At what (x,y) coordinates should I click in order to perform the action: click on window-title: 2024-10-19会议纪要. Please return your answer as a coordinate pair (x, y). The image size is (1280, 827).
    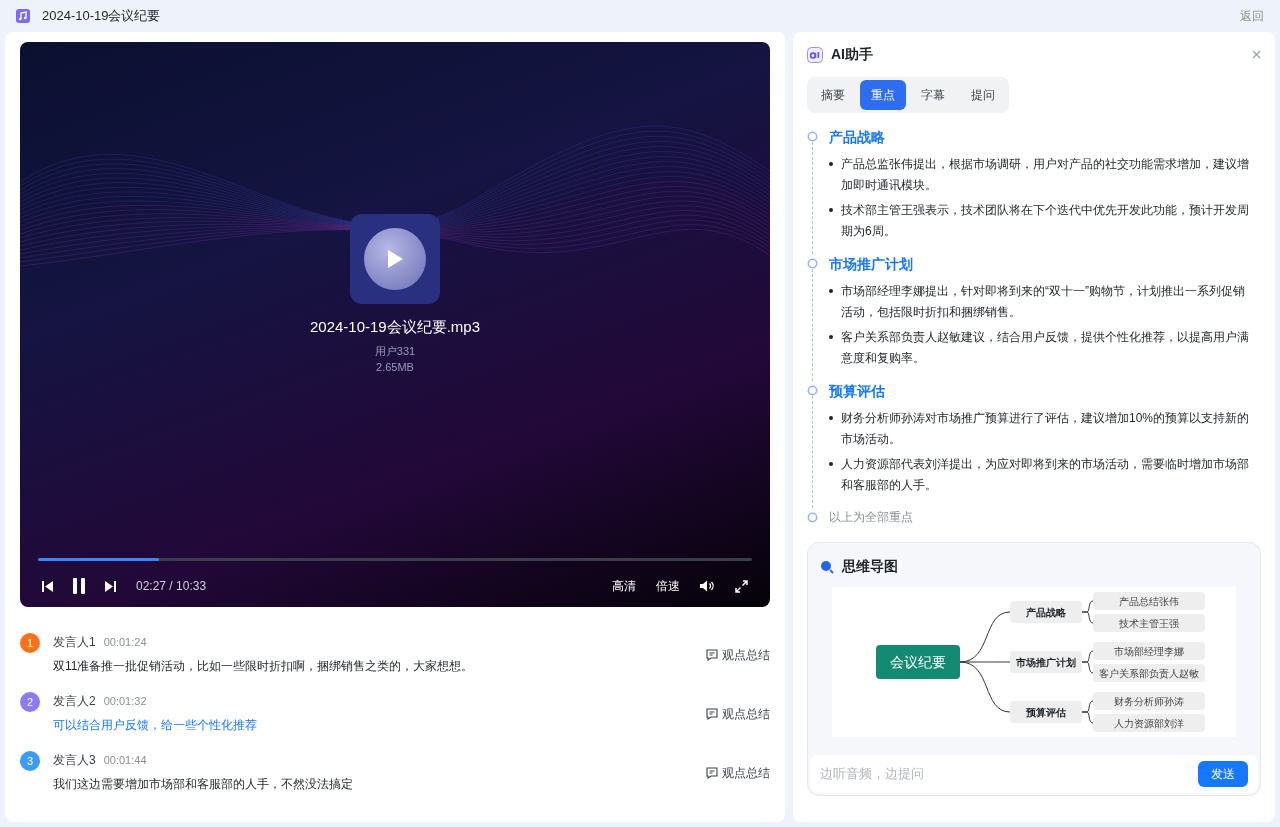
    Looking at the image, I should click on (101, 16).